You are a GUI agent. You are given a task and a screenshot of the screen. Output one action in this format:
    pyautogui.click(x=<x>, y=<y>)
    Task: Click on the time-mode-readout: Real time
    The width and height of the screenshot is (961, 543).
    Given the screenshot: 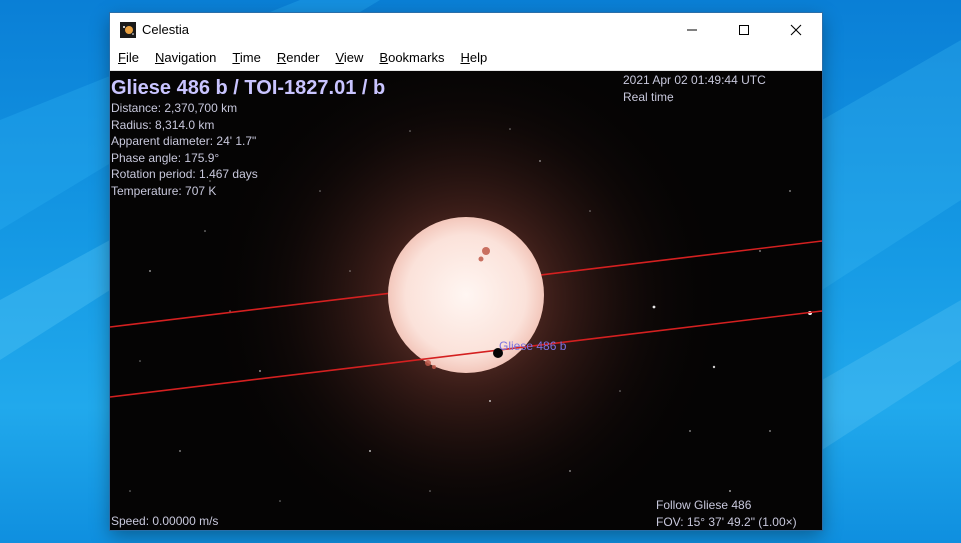 What is the action you would take?
    pyautogui.click(x=648, y=96)
    